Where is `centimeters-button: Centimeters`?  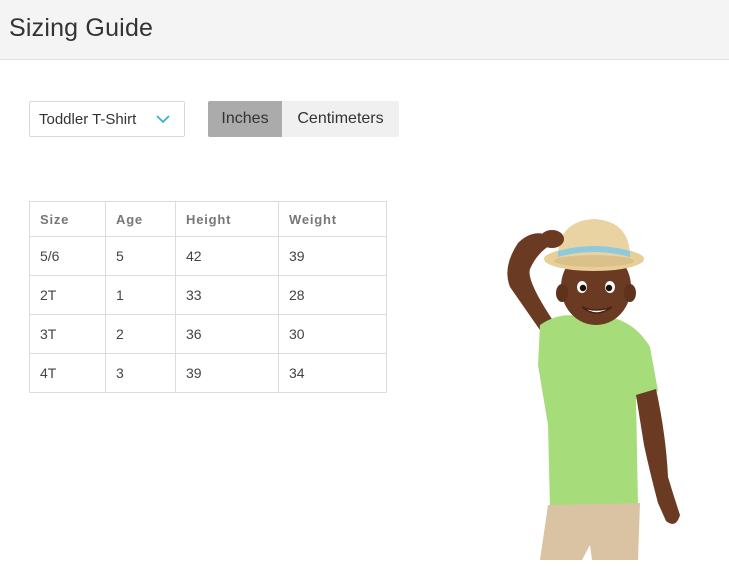 centimeters-button: Centimeters is located at coordinates (340, 119).